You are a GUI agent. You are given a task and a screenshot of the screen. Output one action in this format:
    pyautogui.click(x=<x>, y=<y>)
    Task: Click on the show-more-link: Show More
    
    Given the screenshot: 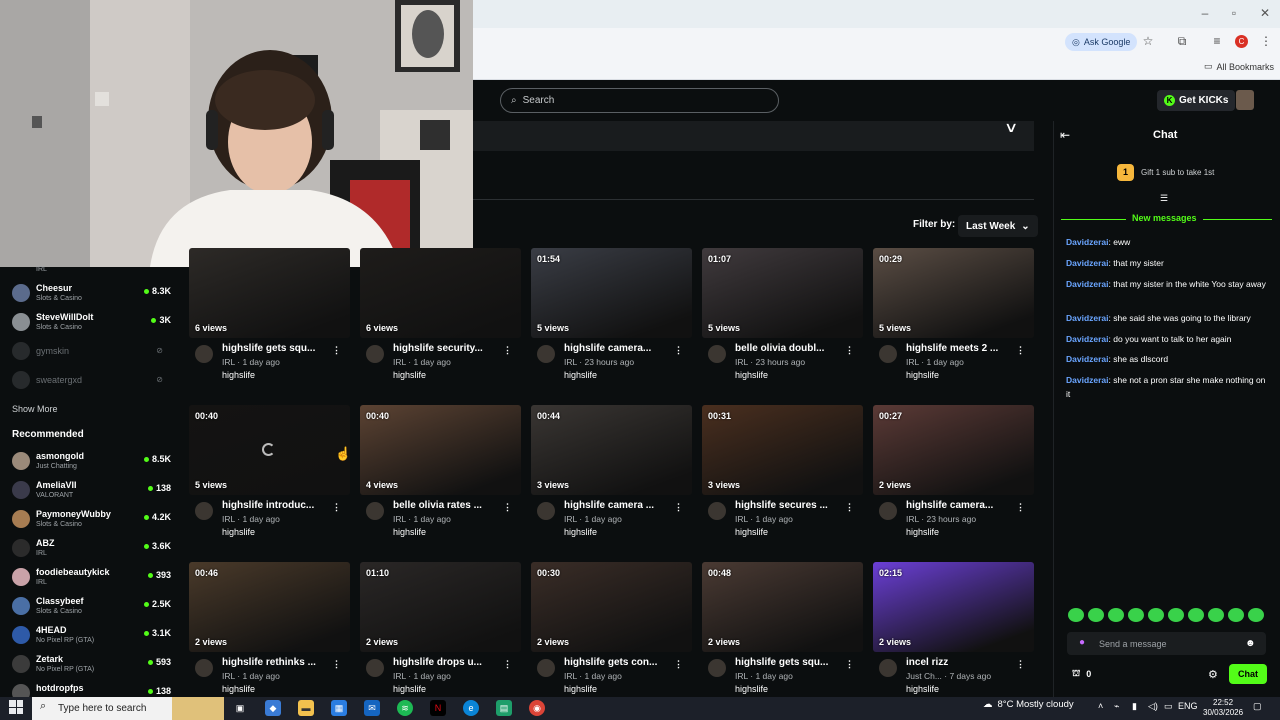 What is the action you would take?
    pyautogui.click(x=35, y=409)
    